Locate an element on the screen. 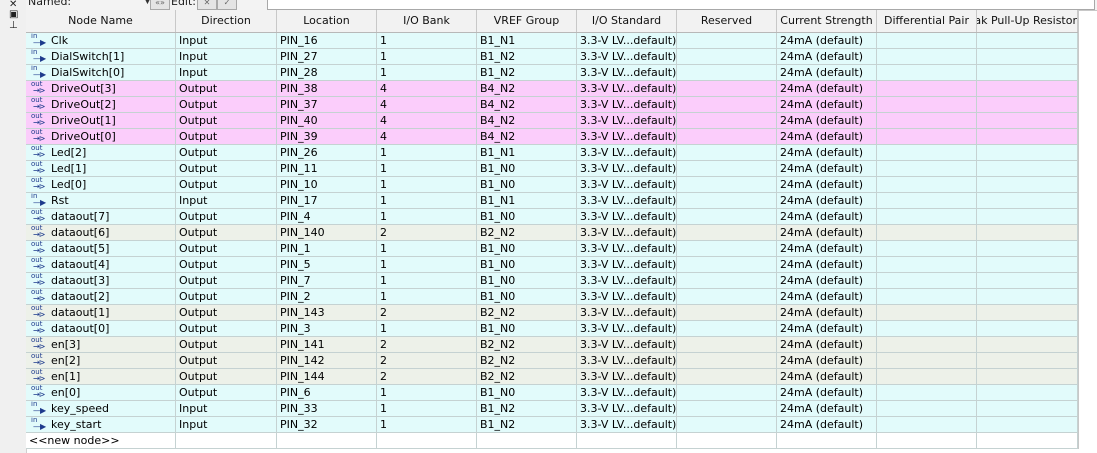 The height and width of the screenshot is (453, 1097). cell-location: PIN_10 is located at coordinates (327, 184).